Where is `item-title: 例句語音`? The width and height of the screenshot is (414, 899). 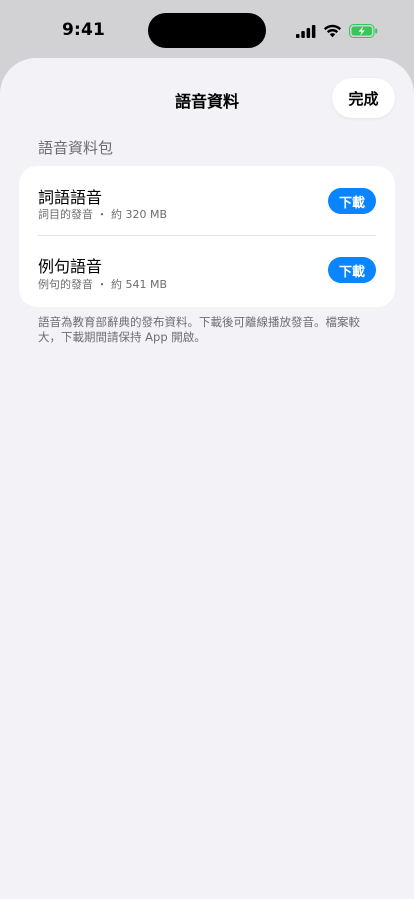 item-title: 例句語音 is located at coordinates (70, 266).